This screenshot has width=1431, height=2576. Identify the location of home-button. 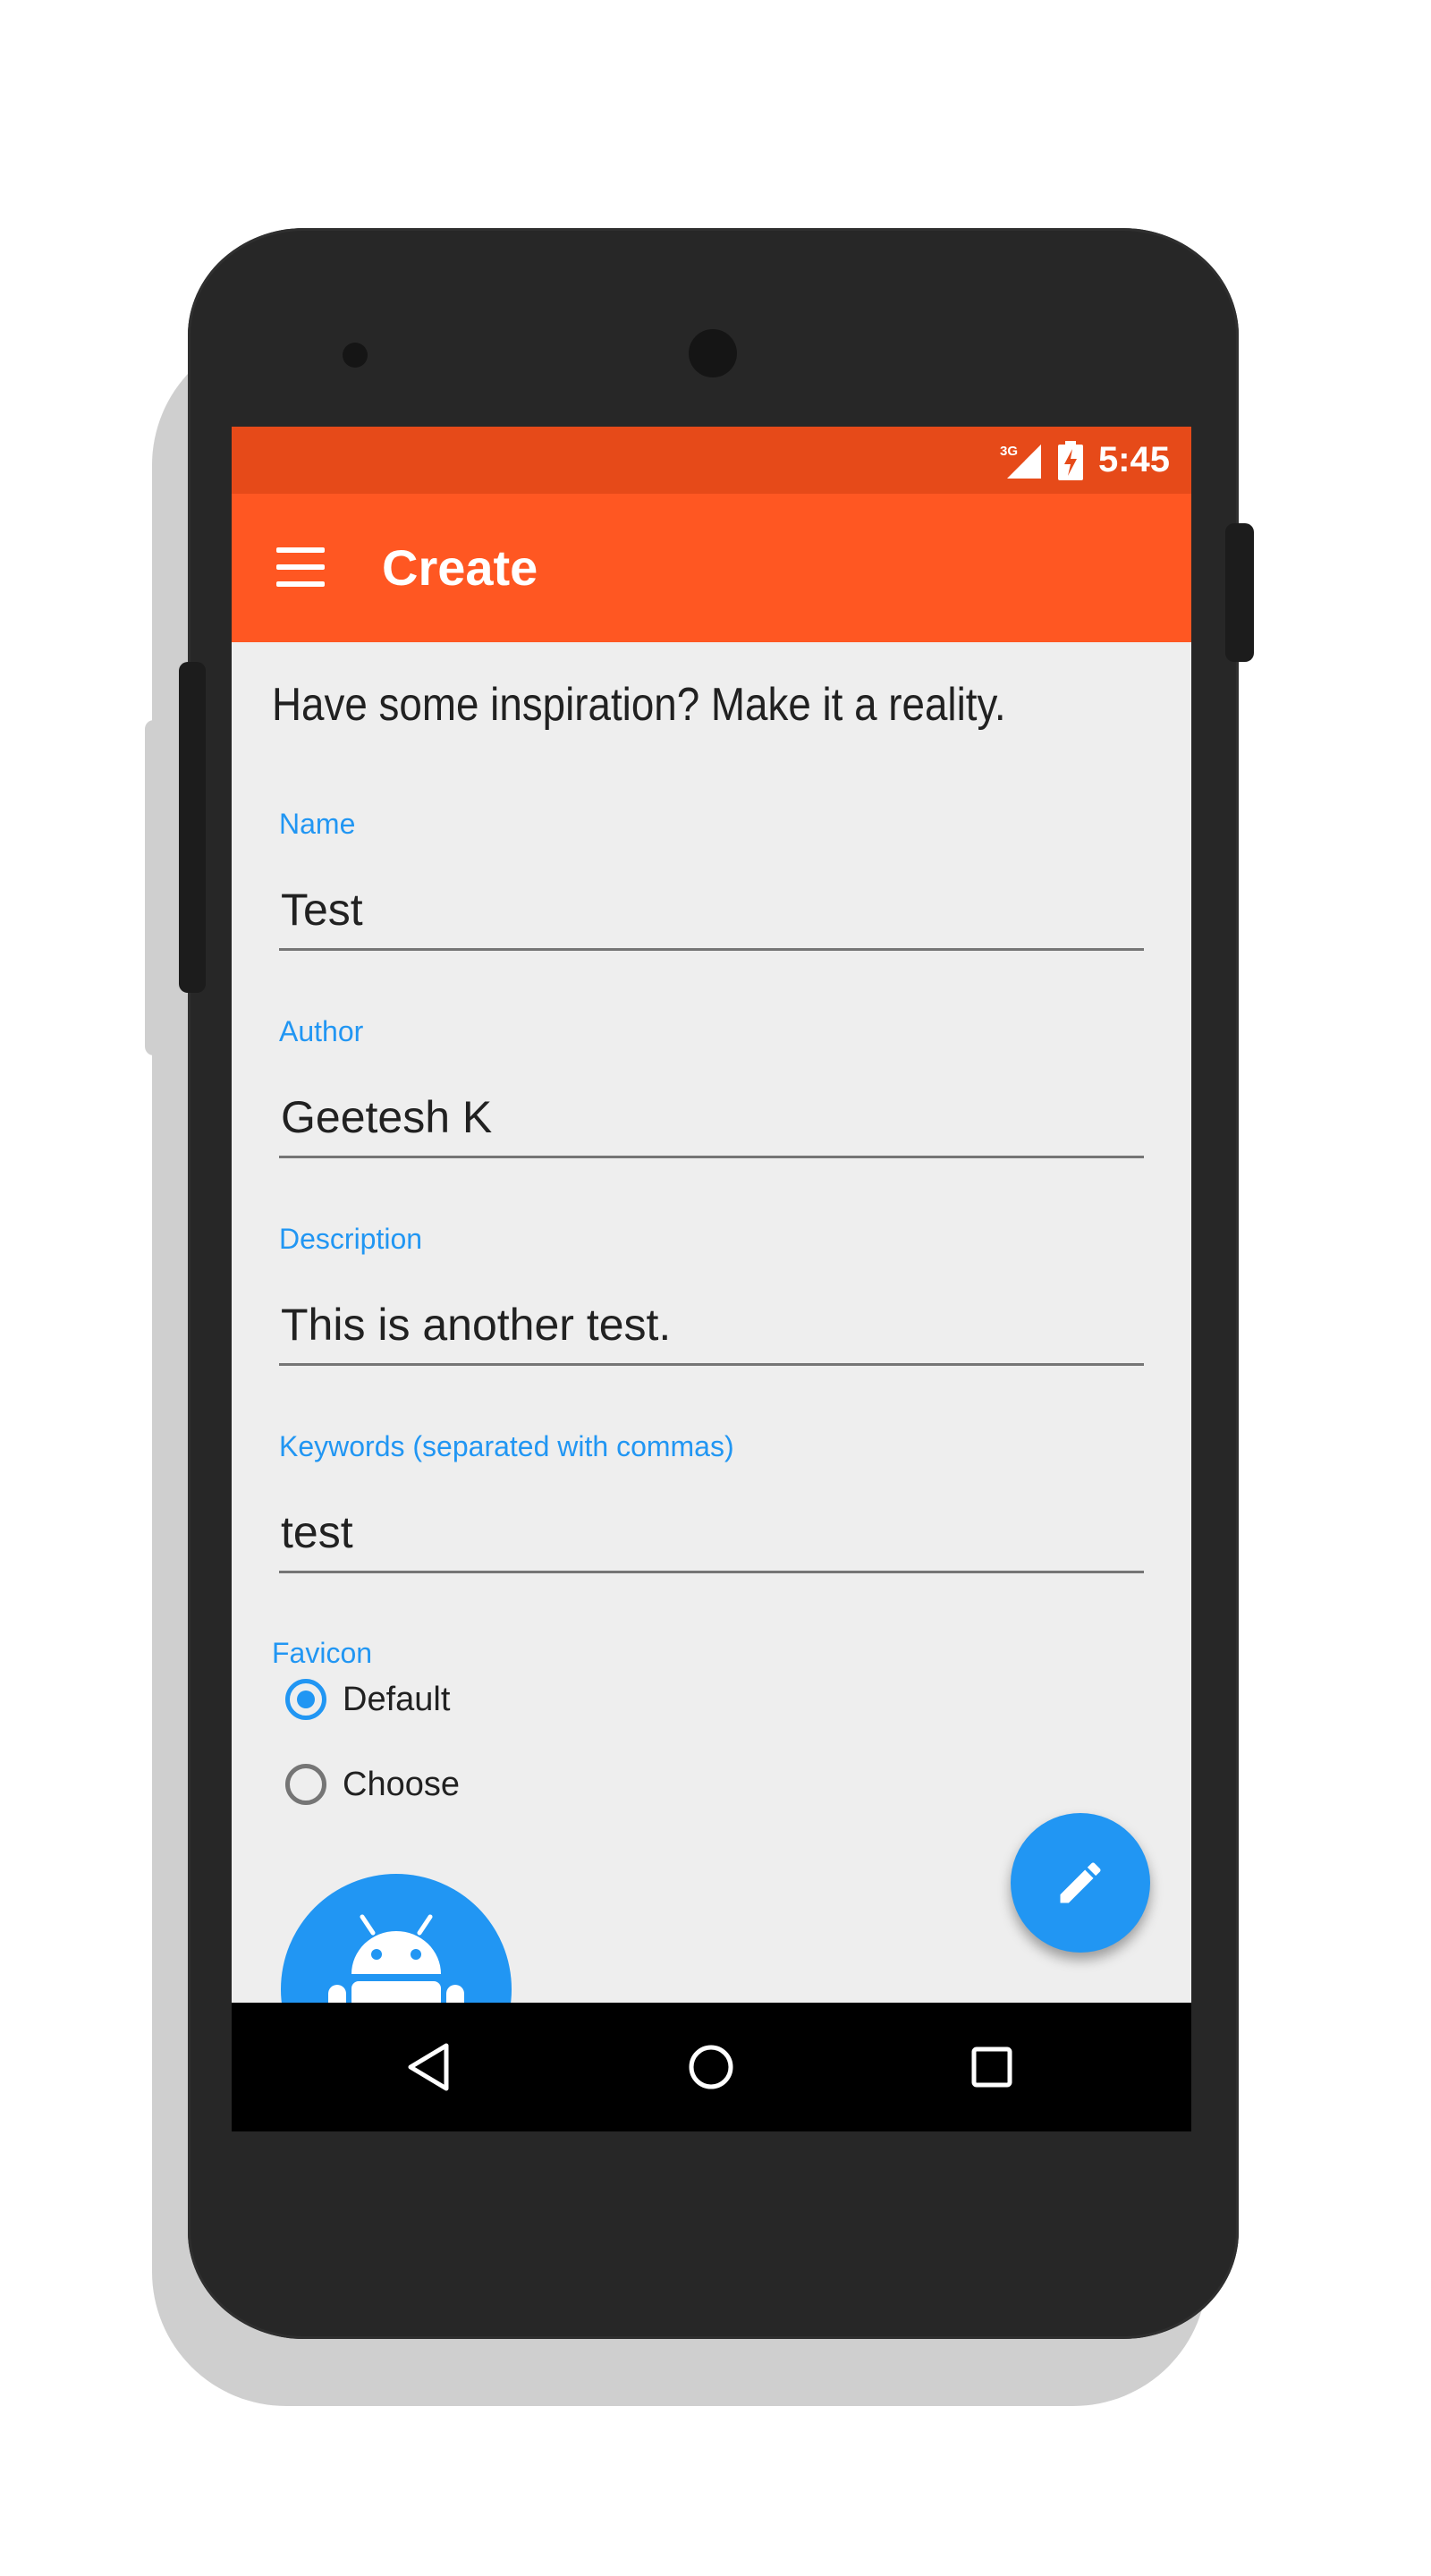
(711, 2067).